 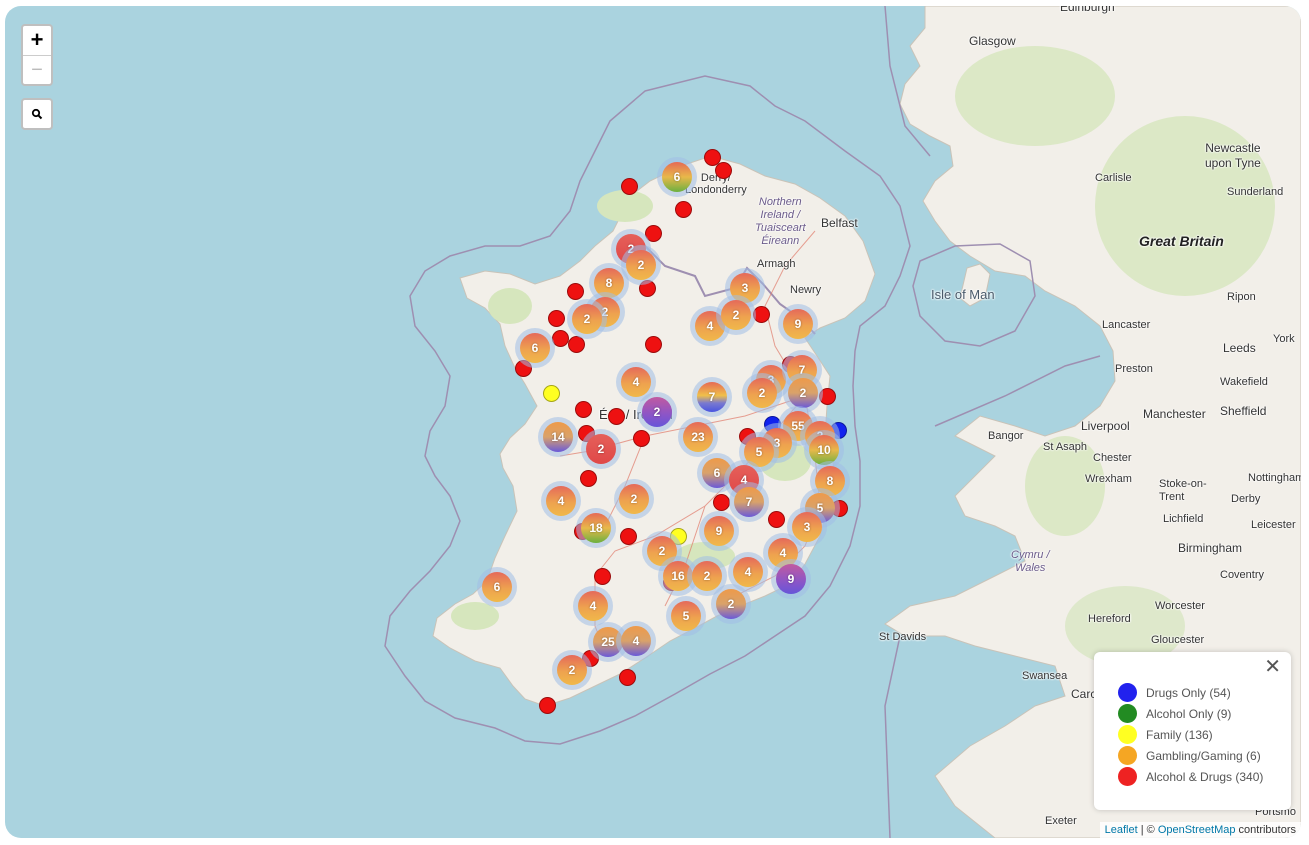 I want to click on cluster-count: 14, so click(x=558, y=437).